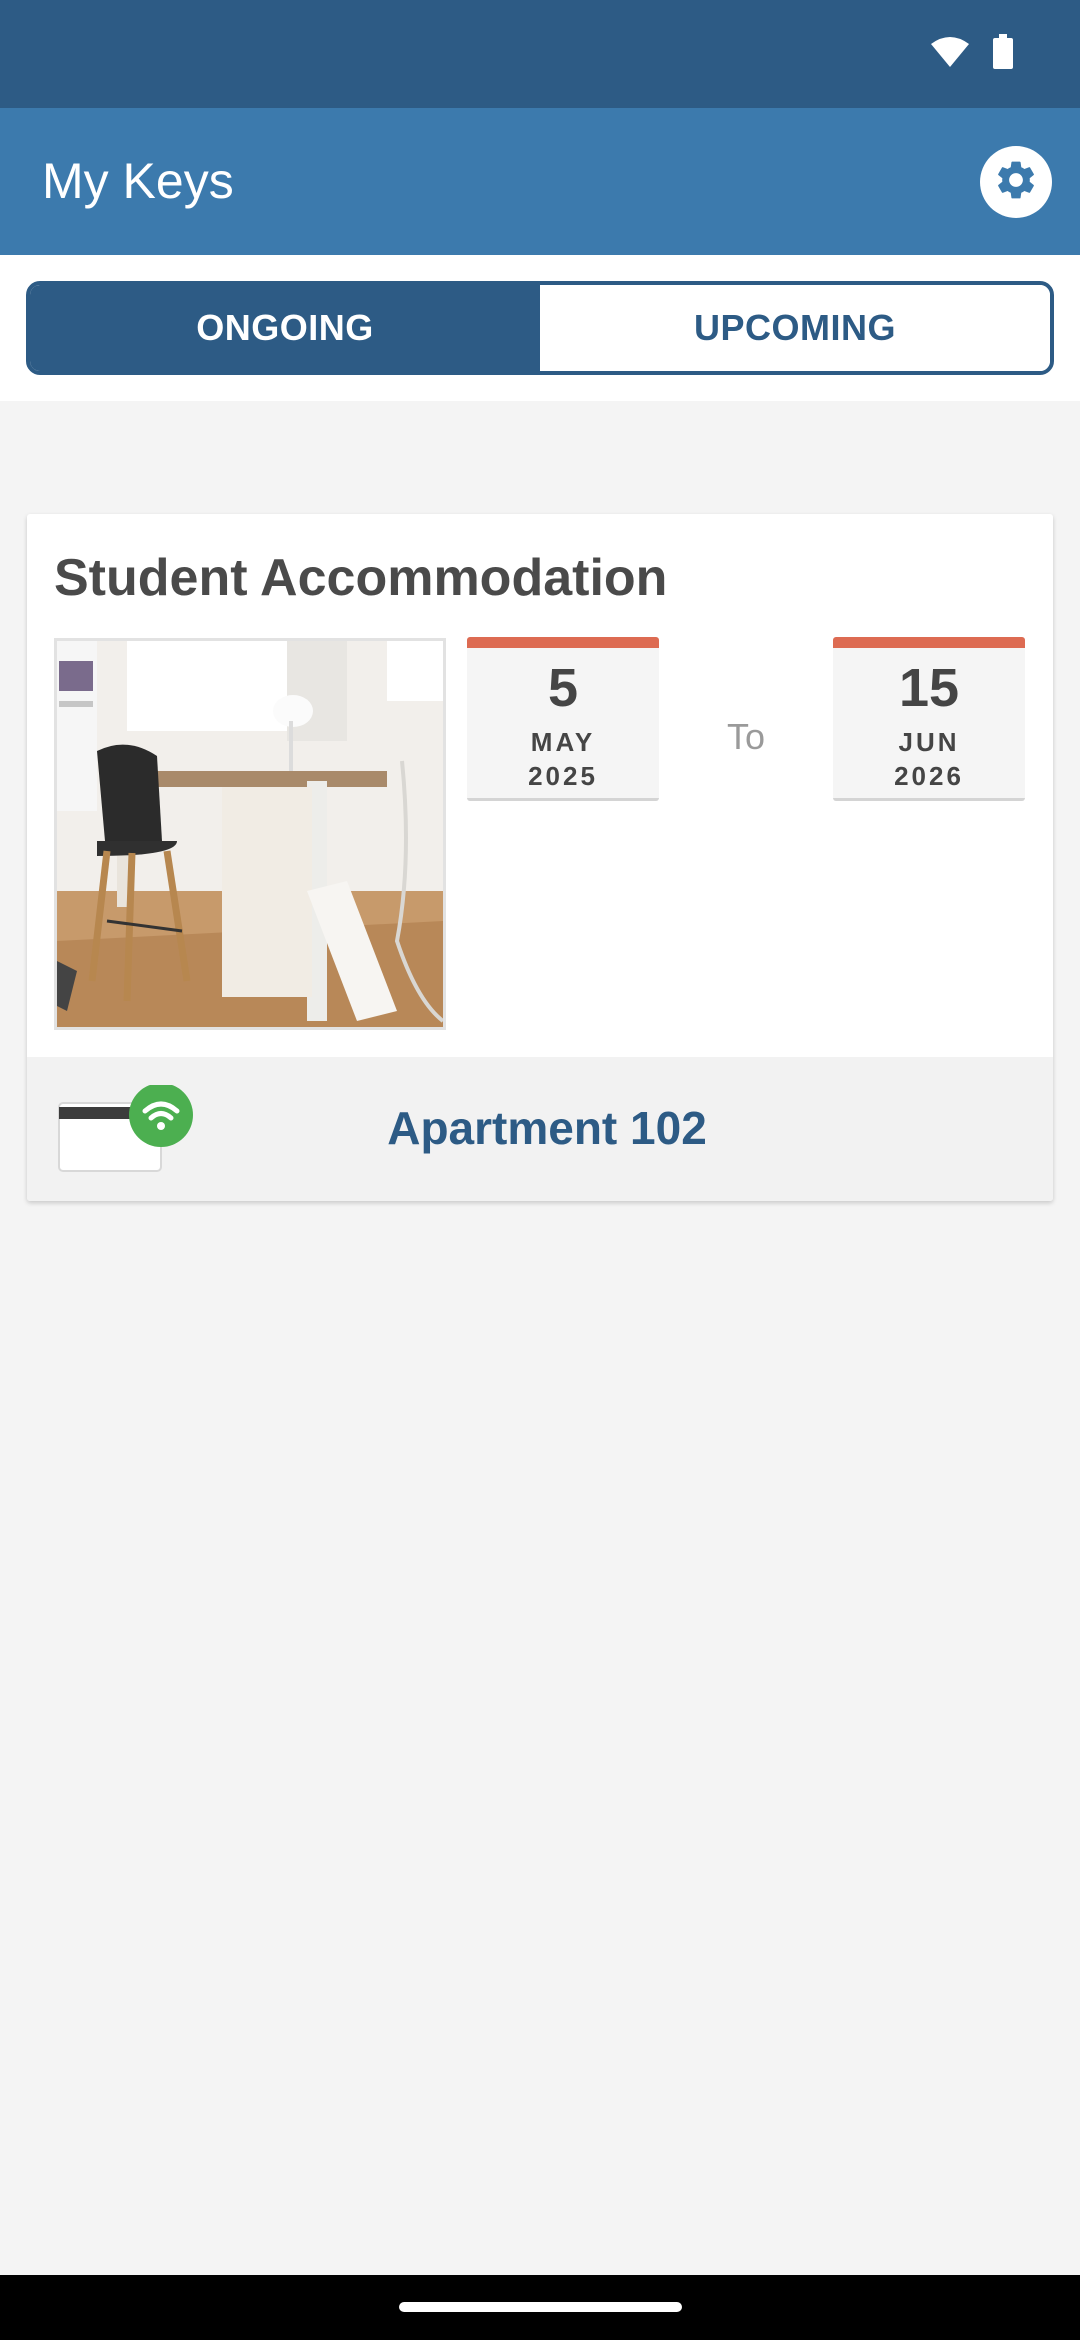 This screenshot has height=2340, width=1080. I want to click on status-icons, so click(972, 54).